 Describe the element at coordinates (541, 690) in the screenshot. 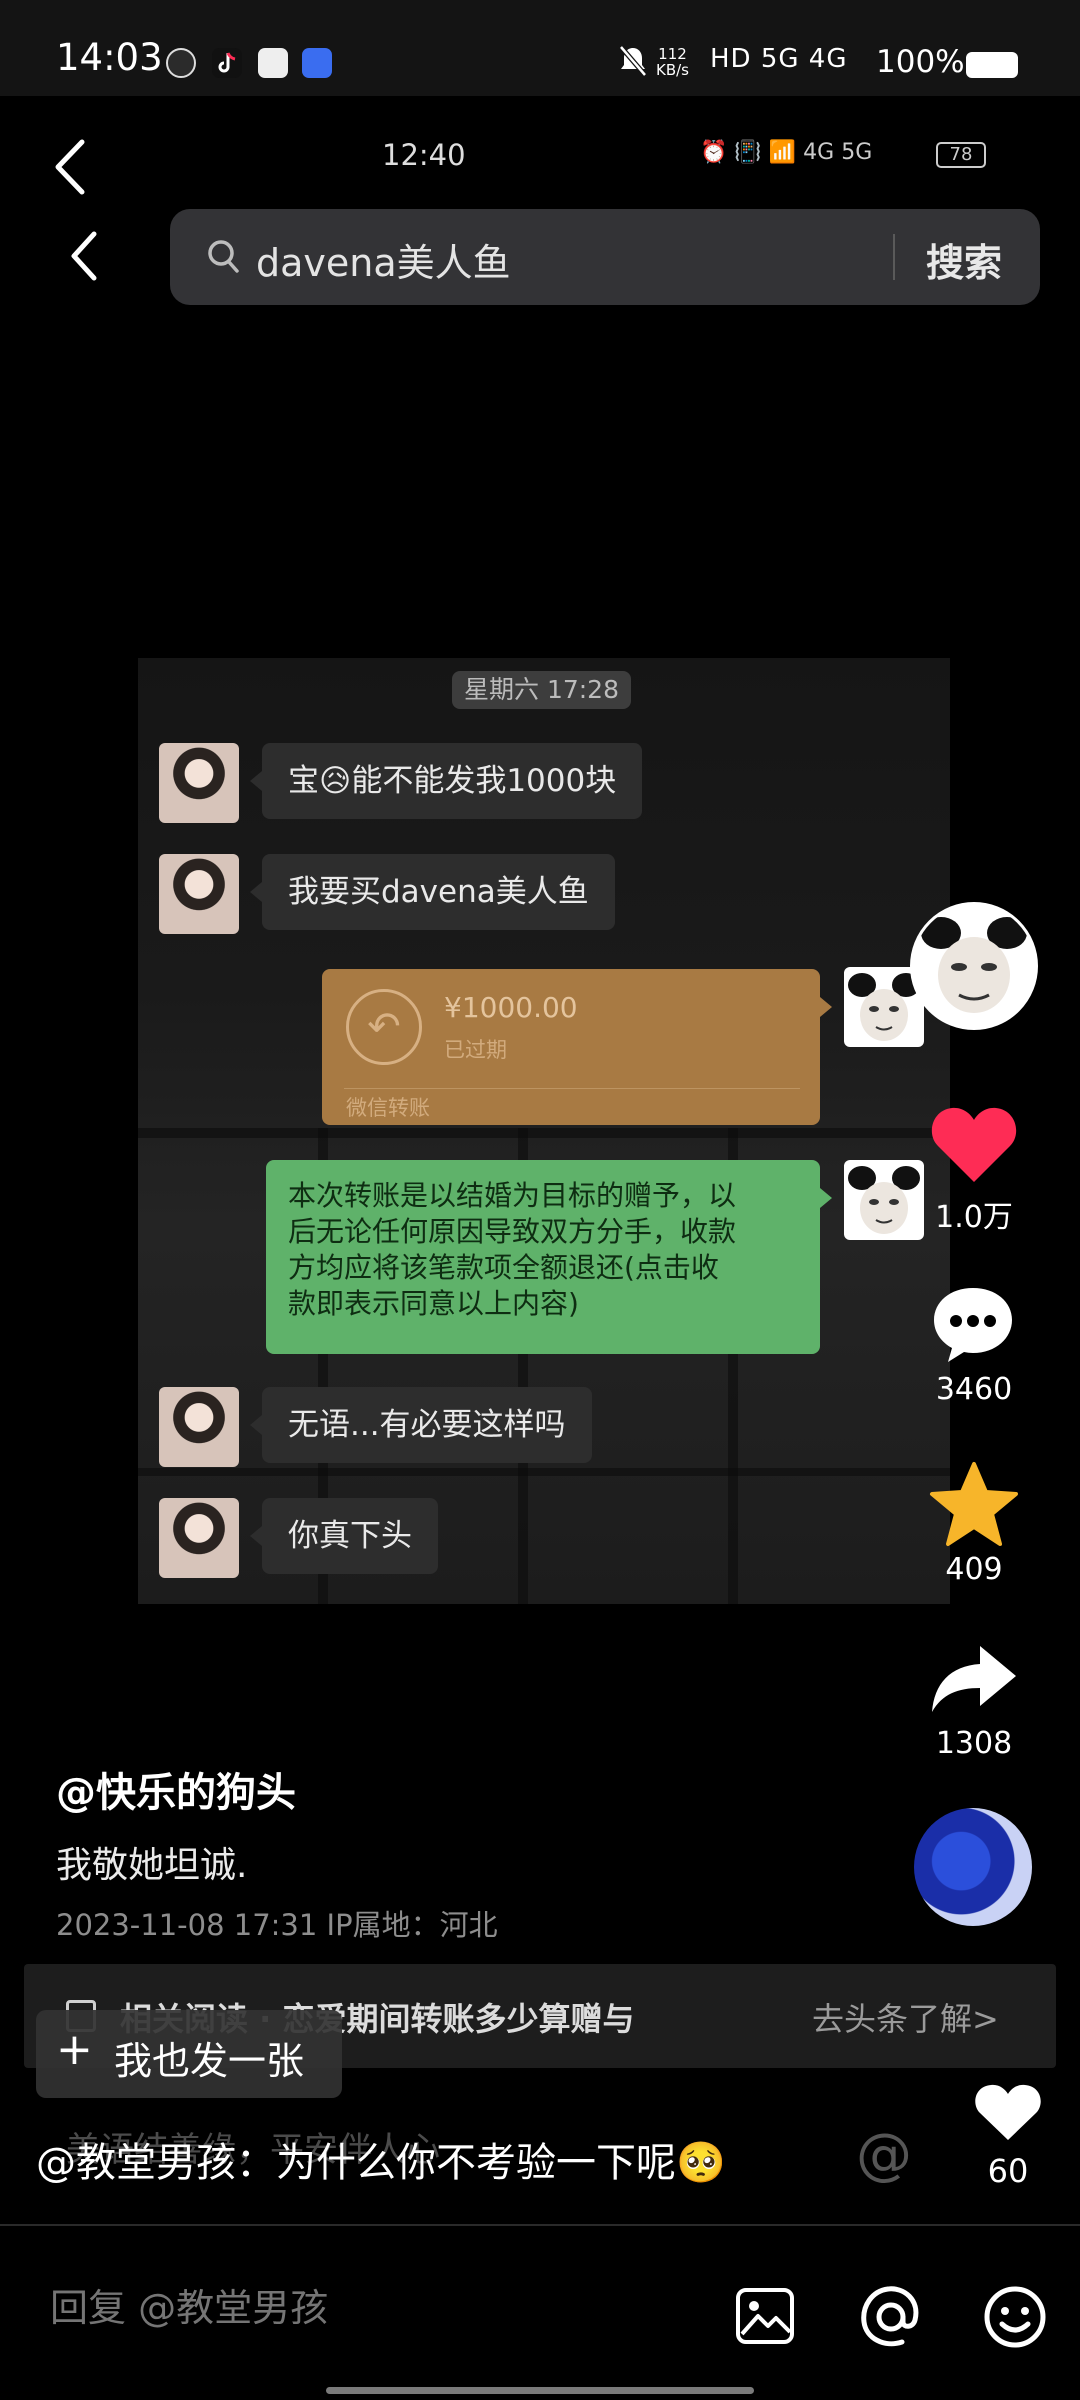

I see `chat-date-label: 星期六 17:28` at that location.